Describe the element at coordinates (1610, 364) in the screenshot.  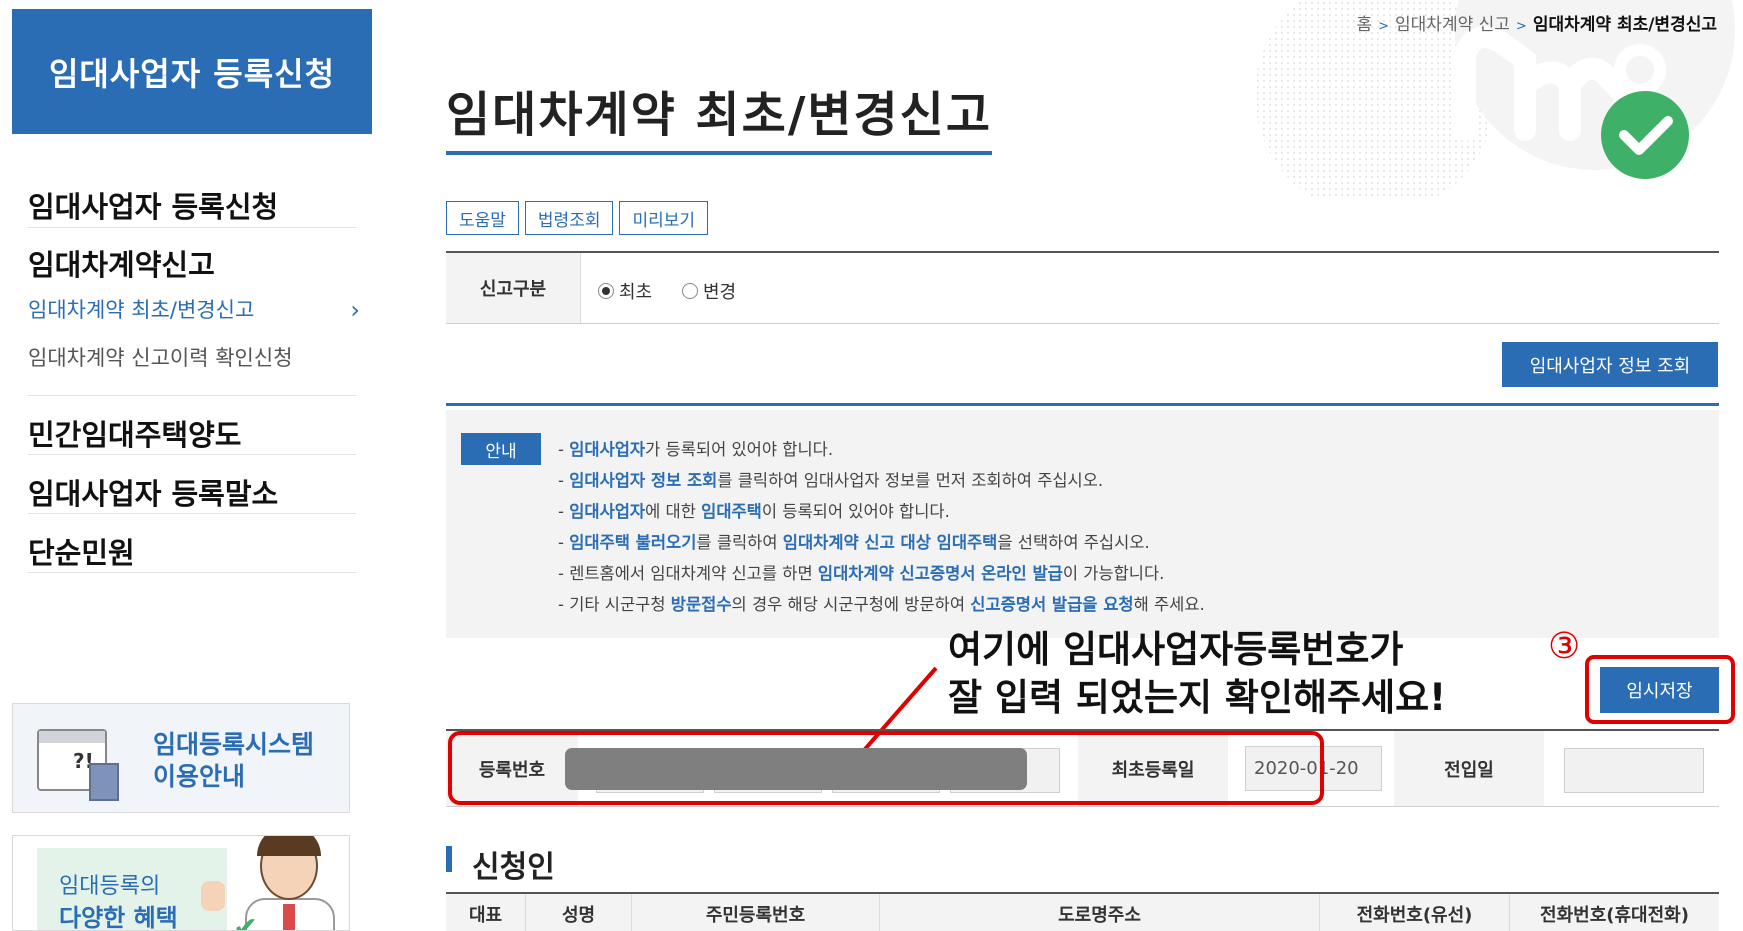
I see `landlord-info-lookup-button: 임대사업자 정보 조회` at that location.